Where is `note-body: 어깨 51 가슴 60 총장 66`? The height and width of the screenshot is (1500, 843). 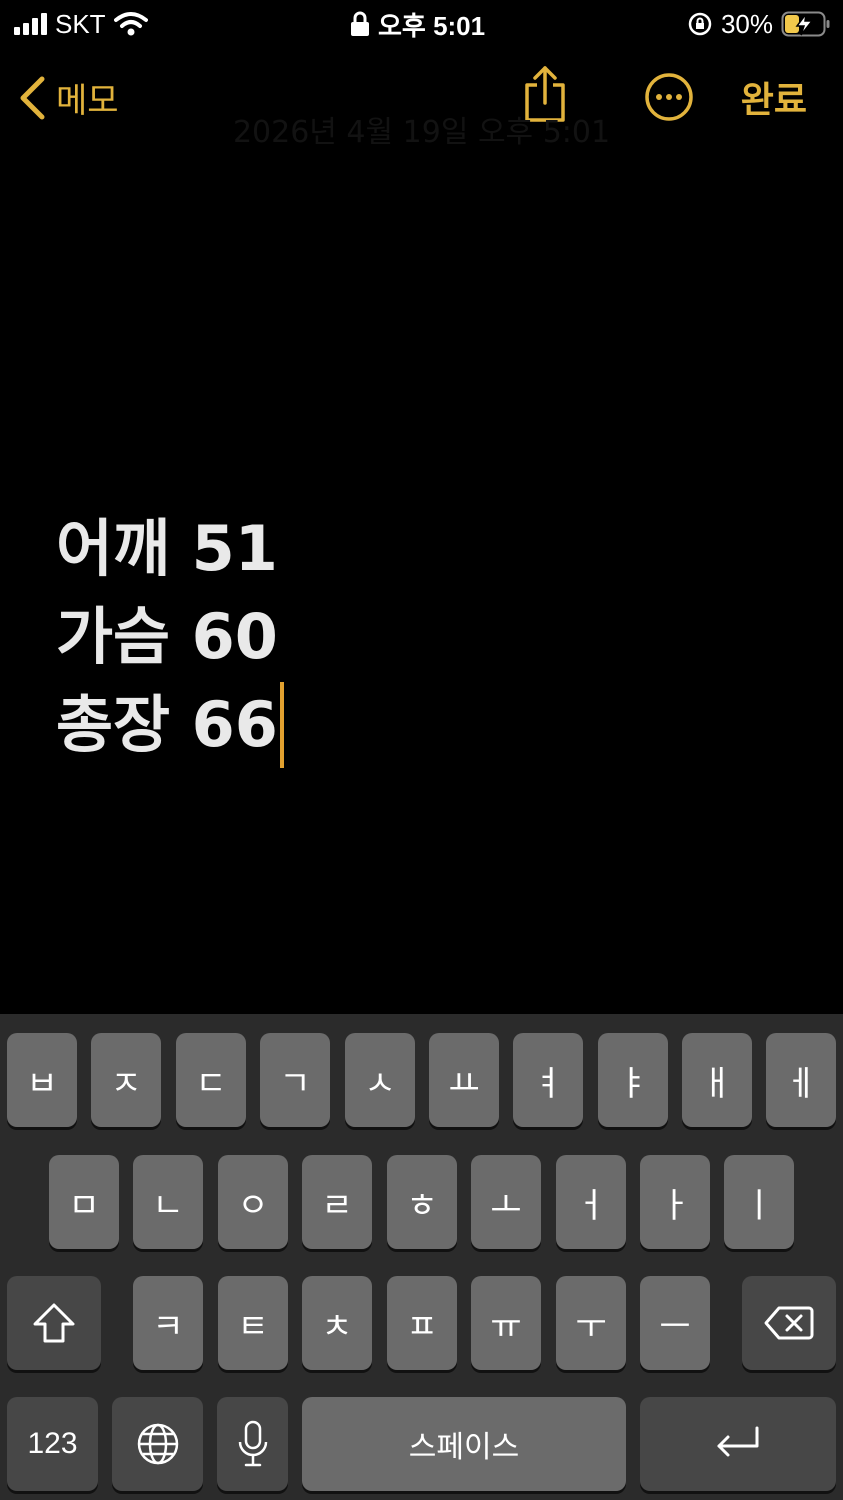 note-body: 어깨 51 가슴 60 총장 66 is located at coordinates (170, 637).